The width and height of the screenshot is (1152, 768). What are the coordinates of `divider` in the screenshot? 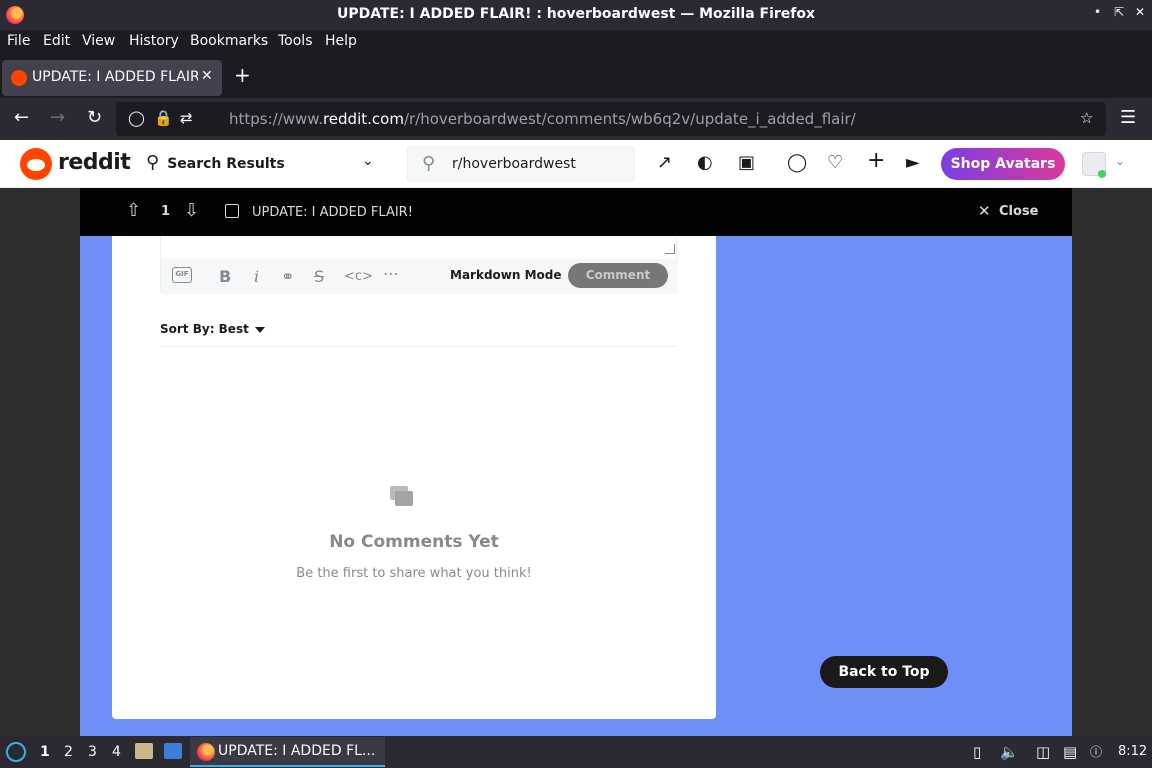 It's located at (418, 346).